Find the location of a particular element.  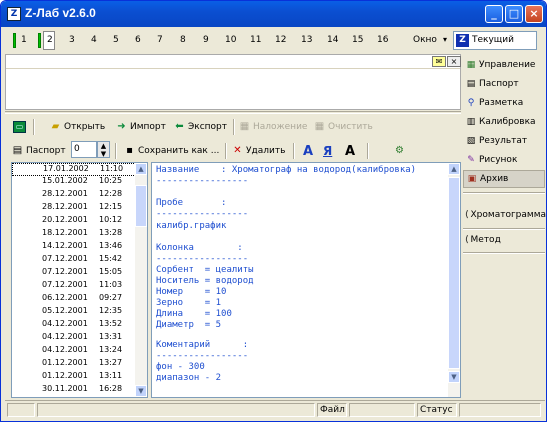

list-item: 15.01.2002 10:25 is located at coordinates (74, 182).